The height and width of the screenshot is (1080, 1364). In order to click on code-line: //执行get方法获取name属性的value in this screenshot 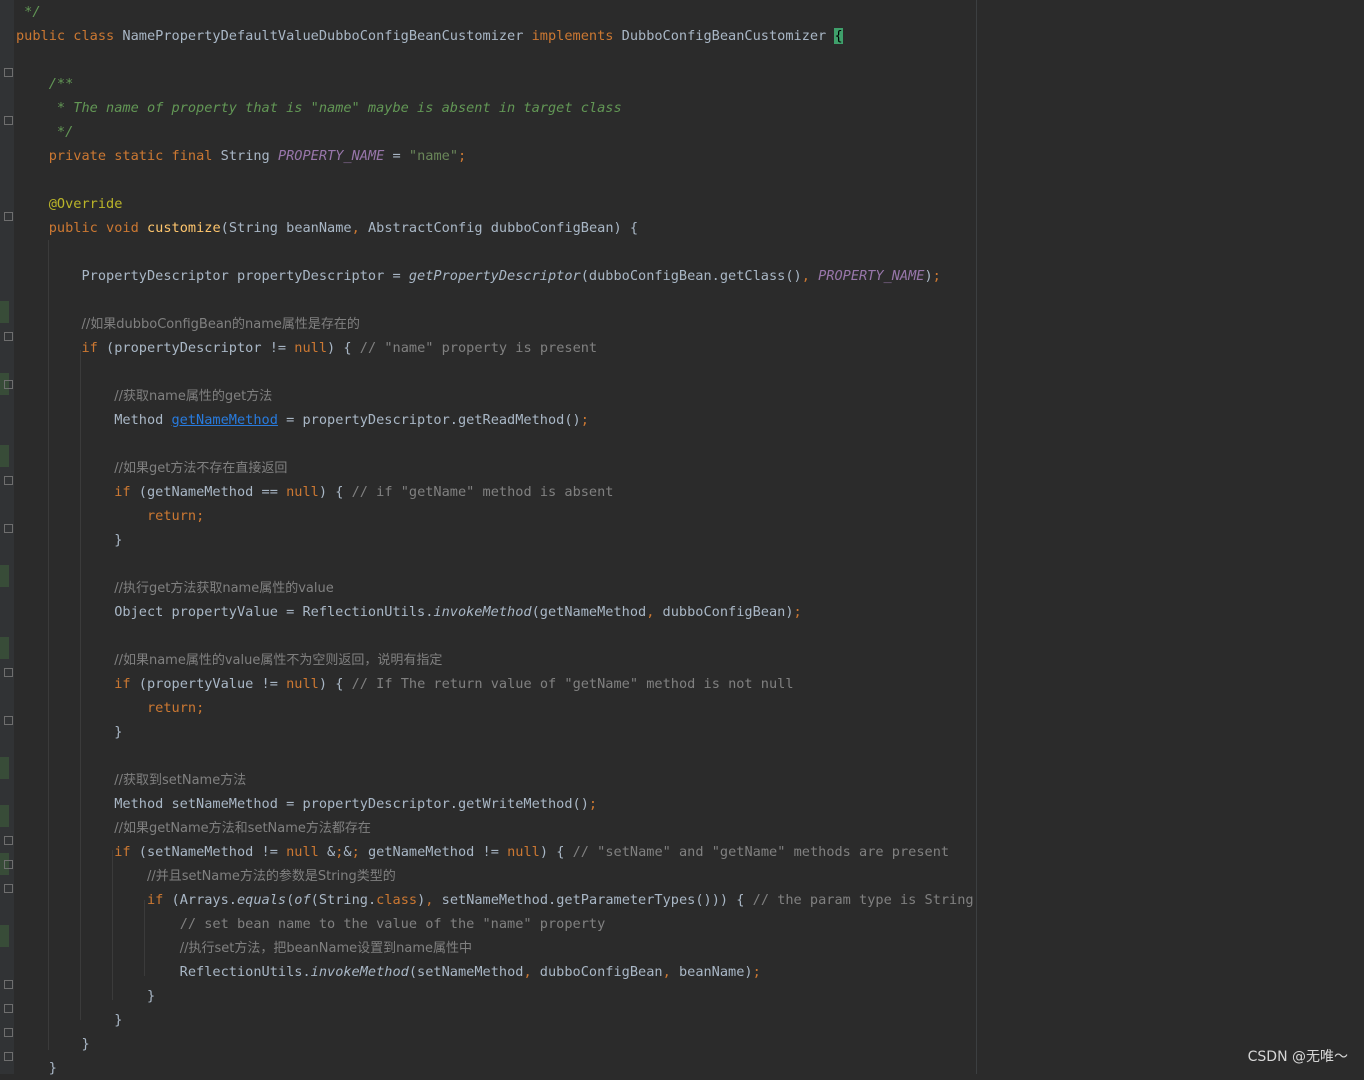, I will do `click(174, 588)`.